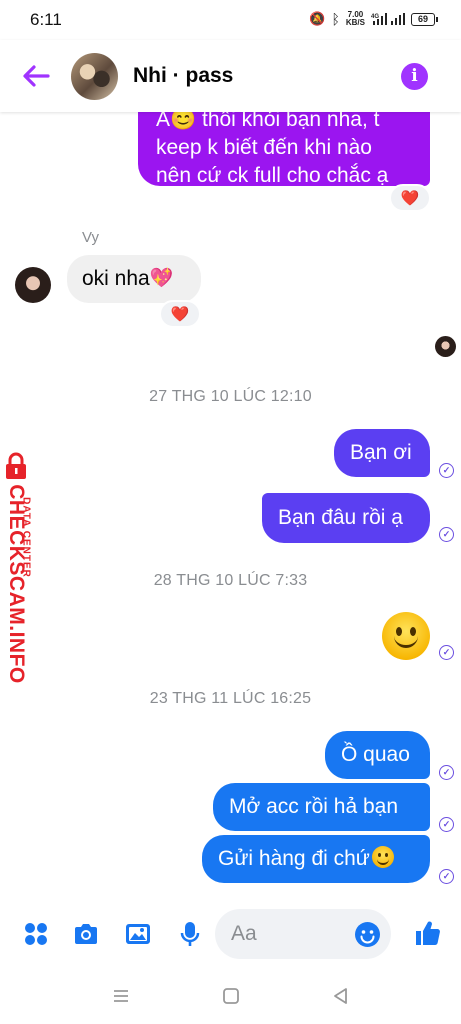 The width and height of the screenshot is (461, 1024). I want to click on signal-icon: 4G, so click(388, 19).